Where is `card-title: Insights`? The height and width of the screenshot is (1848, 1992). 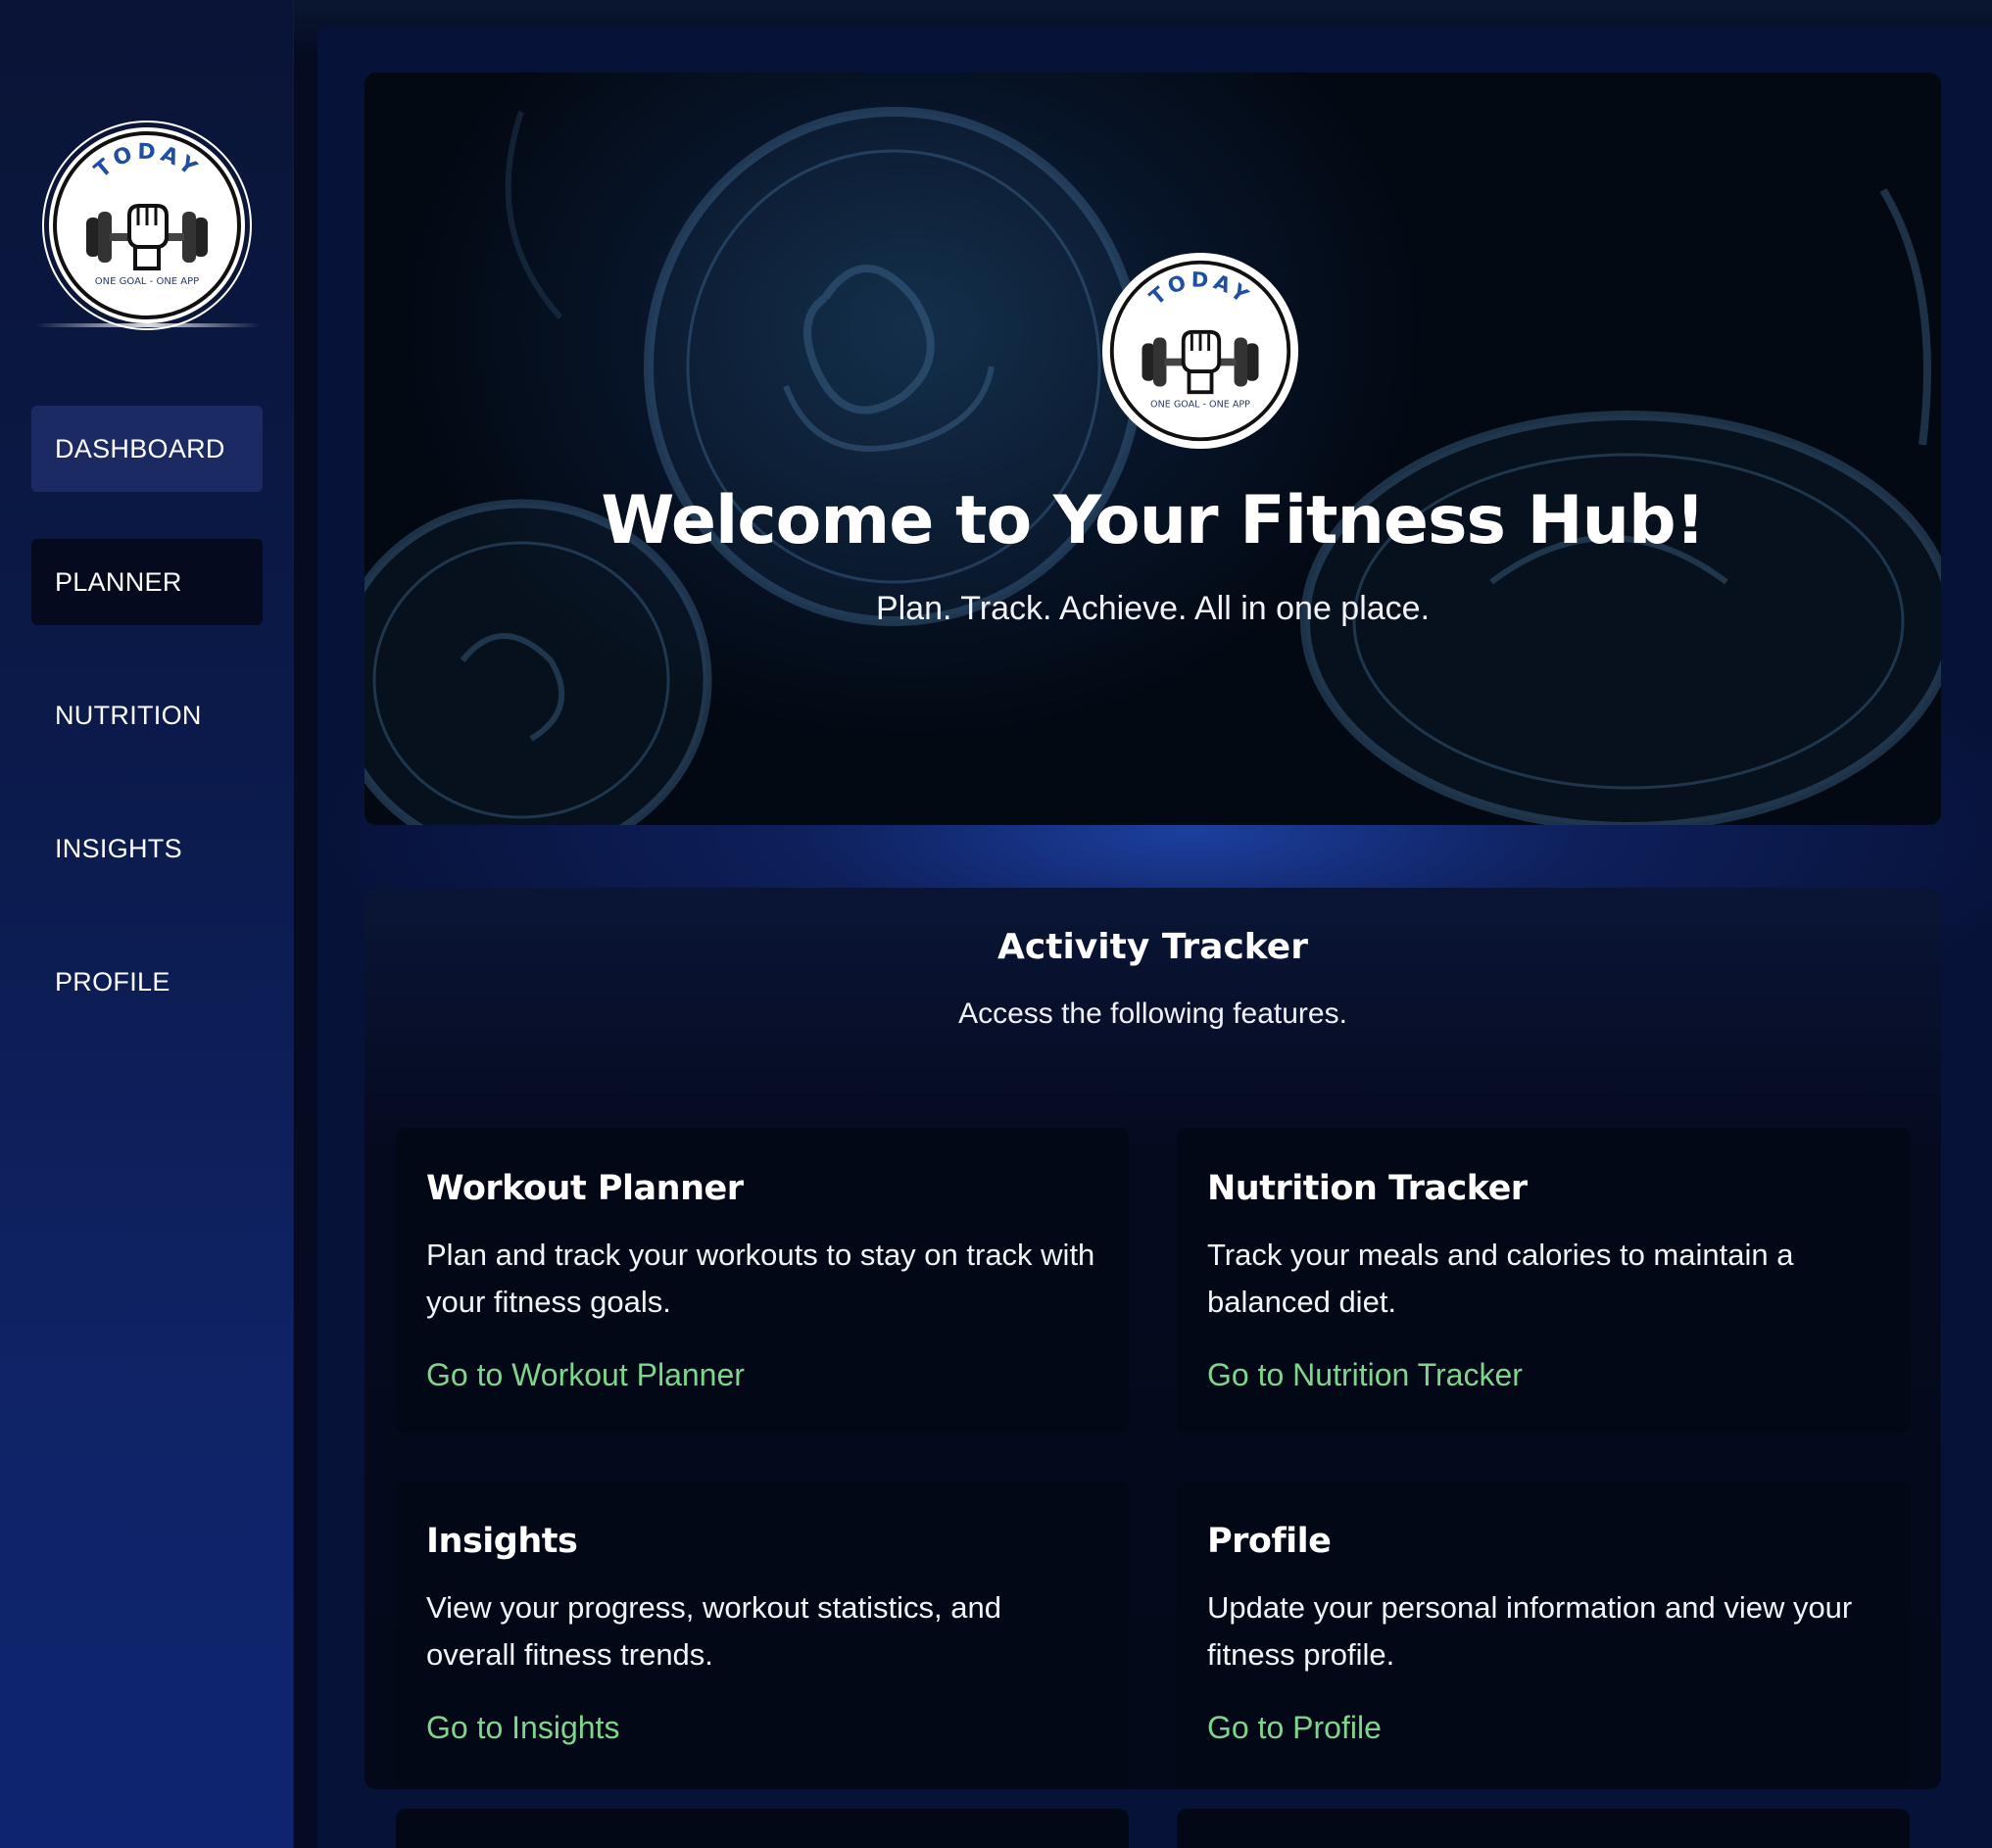
card-title: Insights is located at coordinates (502, 1542).